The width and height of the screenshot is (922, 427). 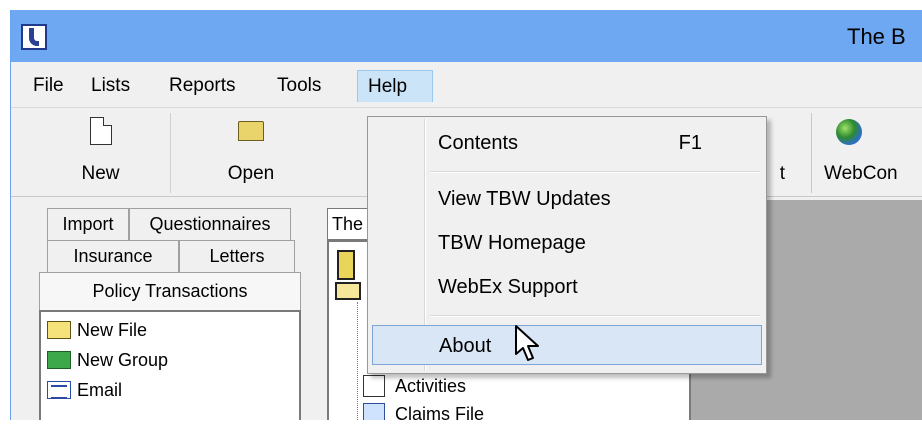 What do you see at coordinates (251, 131) in the screenshot?
I see `folder-open-icon` at bounding box center [251, 131].